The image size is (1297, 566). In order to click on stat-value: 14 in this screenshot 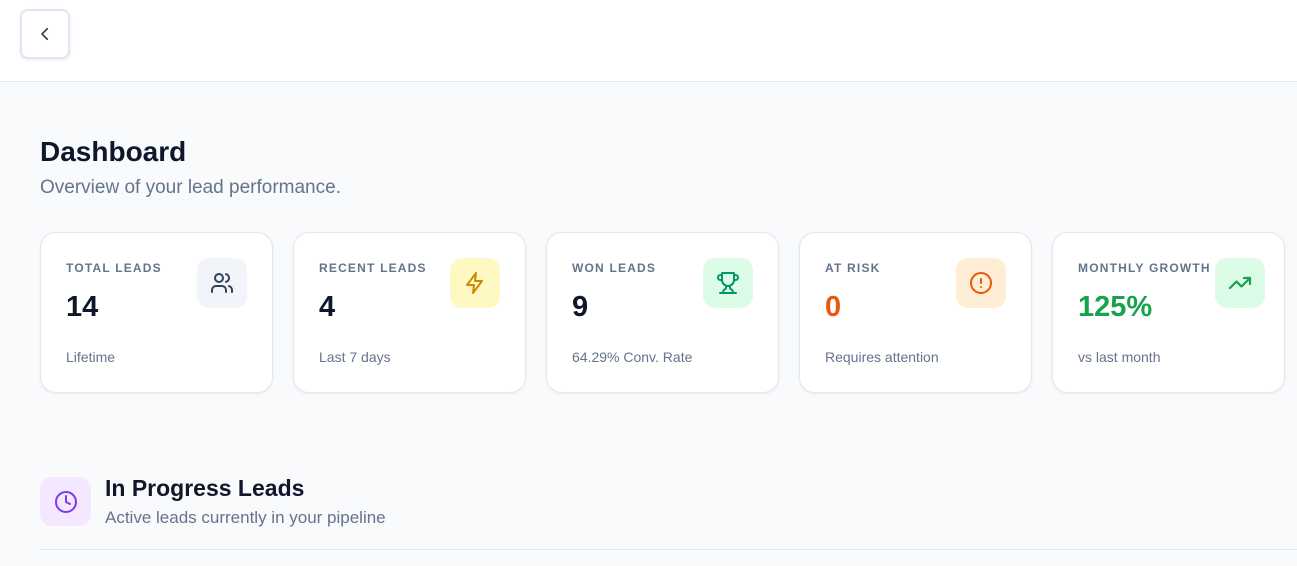, I will do `click(82, 307)`.